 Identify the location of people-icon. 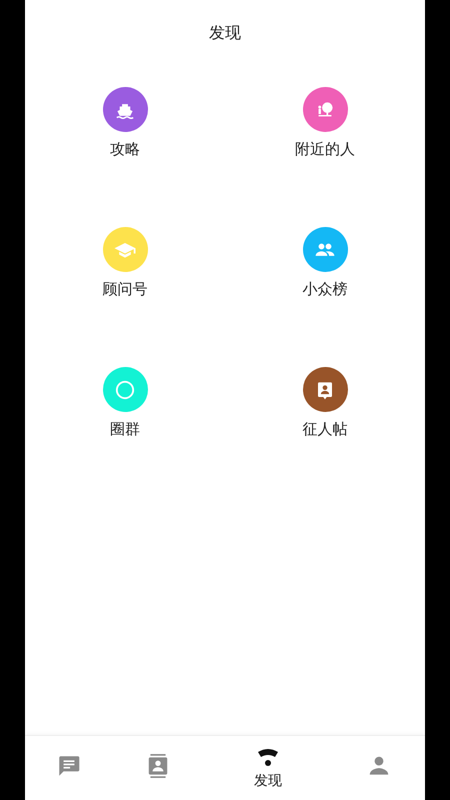
(325, 249).